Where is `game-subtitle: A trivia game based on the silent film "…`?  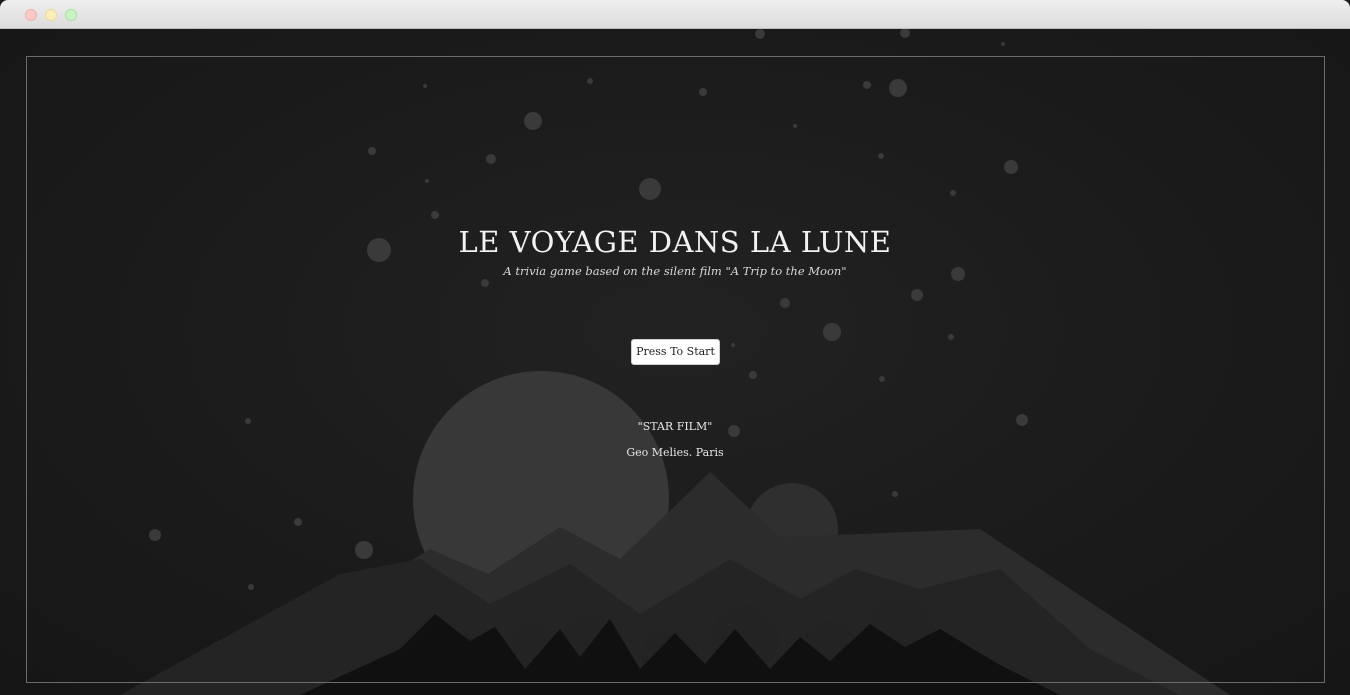
game-subtitle: A trivia game based on the silent film "… is located at coordinates (675, 271).